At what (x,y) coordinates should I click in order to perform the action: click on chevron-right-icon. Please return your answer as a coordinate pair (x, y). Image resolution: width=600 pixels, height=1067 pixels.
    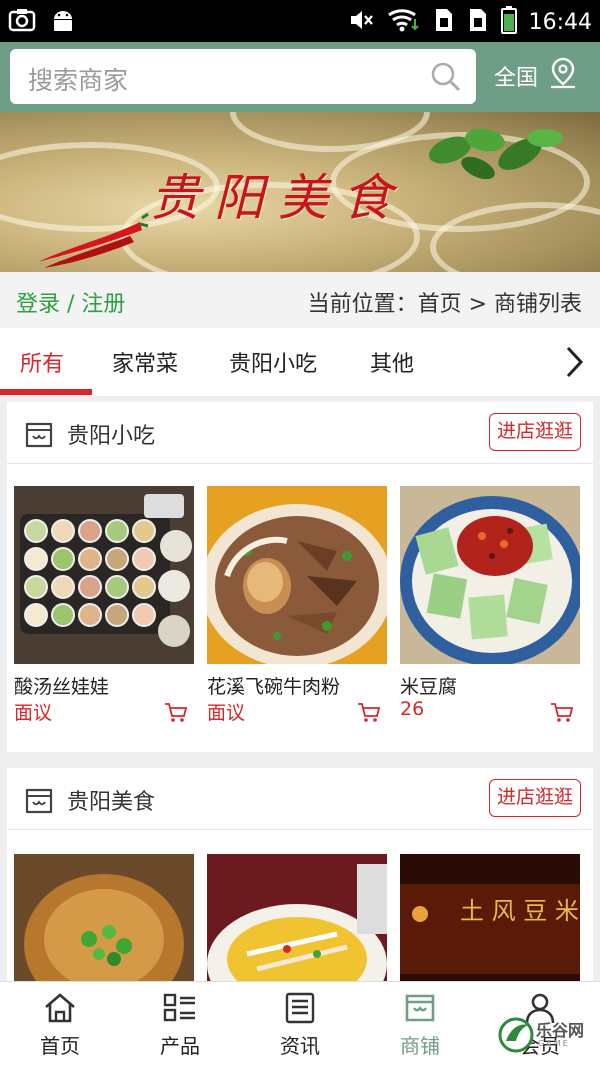
    Looking at the image, I should click on (575, 364).